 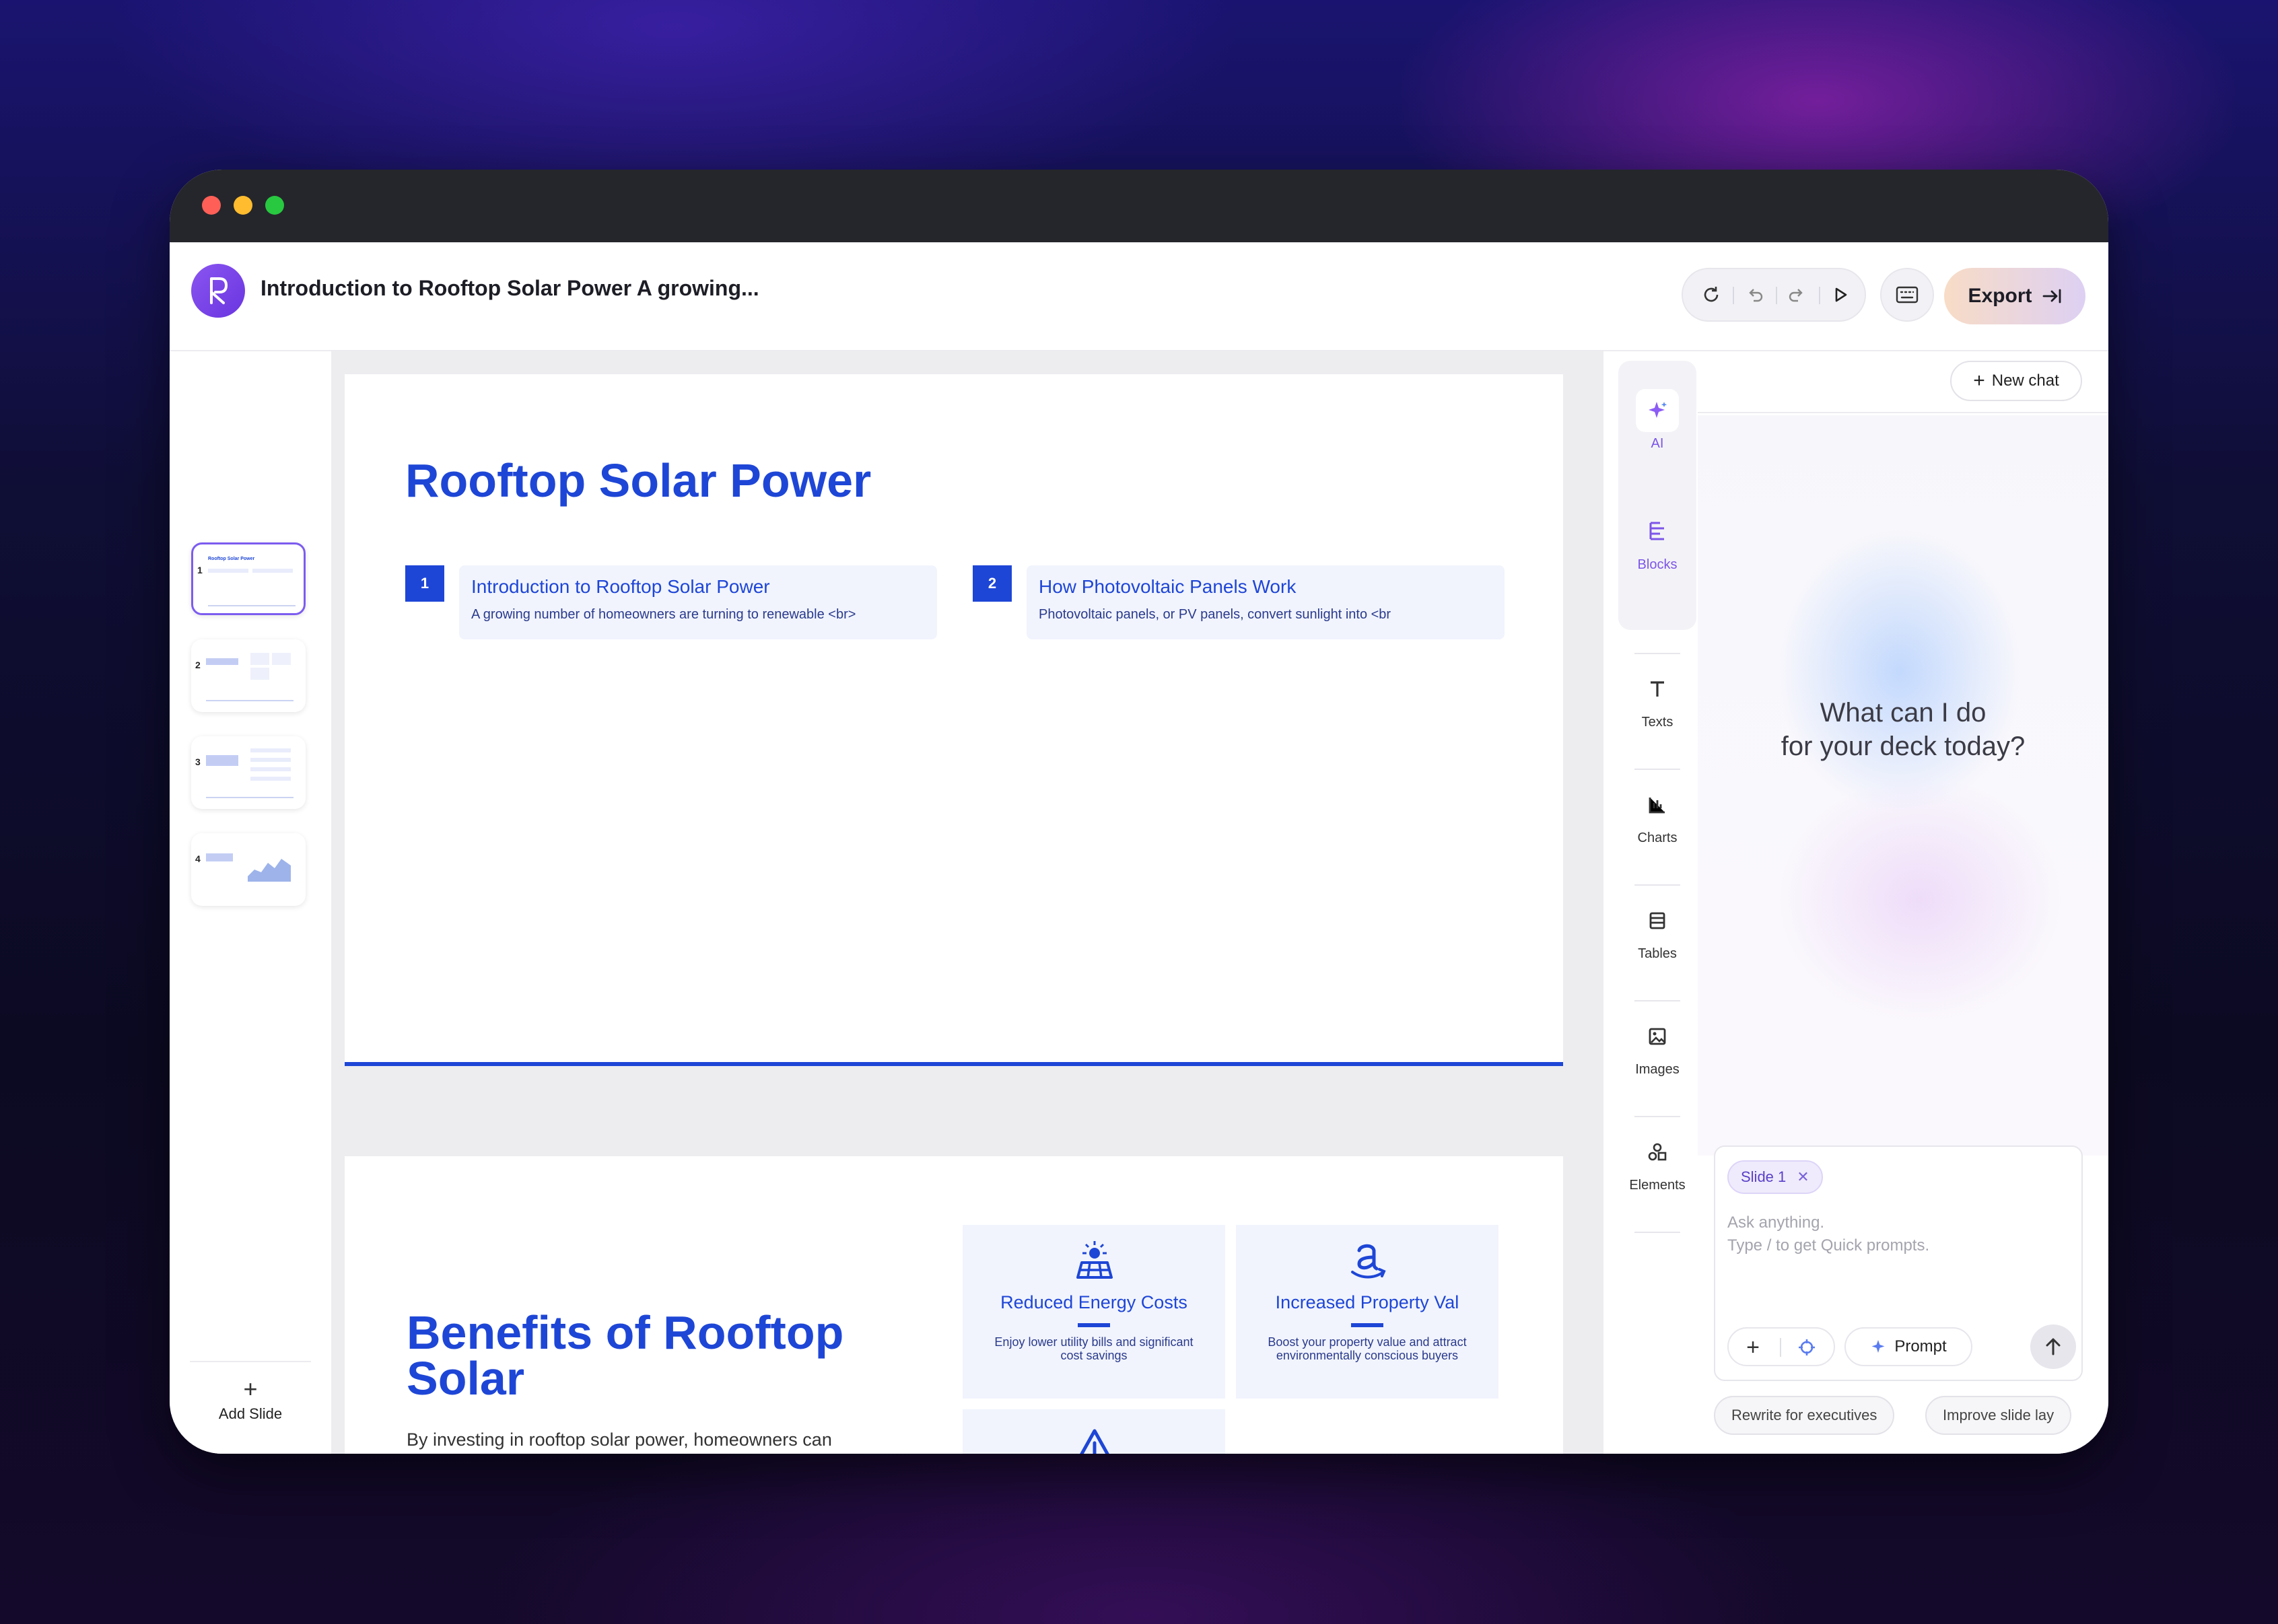 I want to click on slide-title: Rooftop Solar Power, so click(x=638, y=480).